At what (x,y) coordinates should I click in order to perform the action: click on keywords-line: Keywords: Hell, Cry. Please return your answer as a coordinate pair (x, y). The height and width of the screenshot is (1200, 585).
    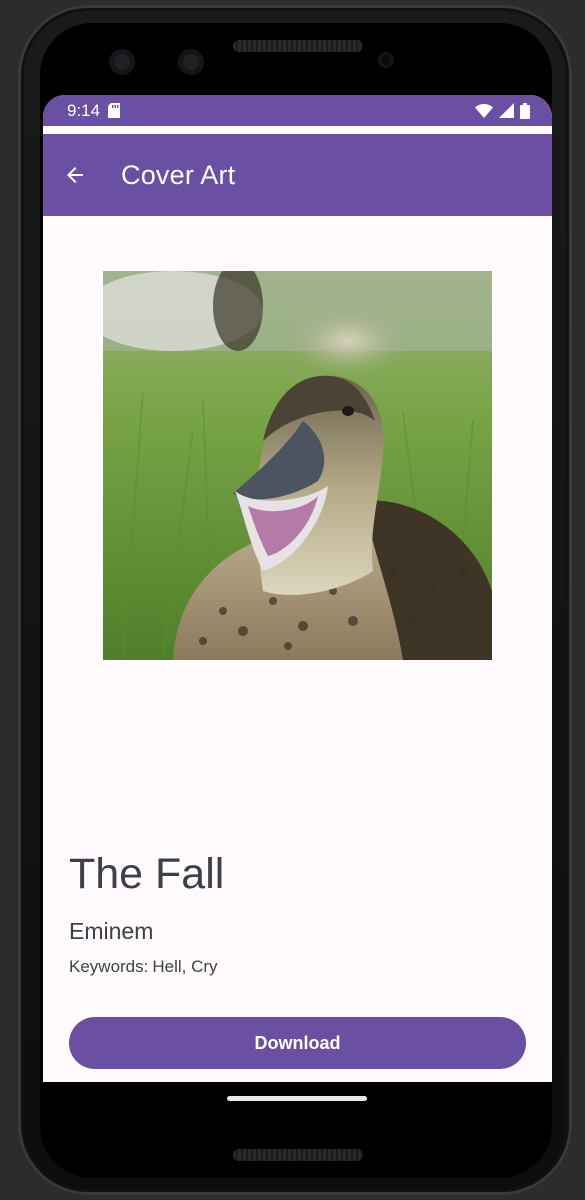
    Looking at the image, I should click on (143, 967).